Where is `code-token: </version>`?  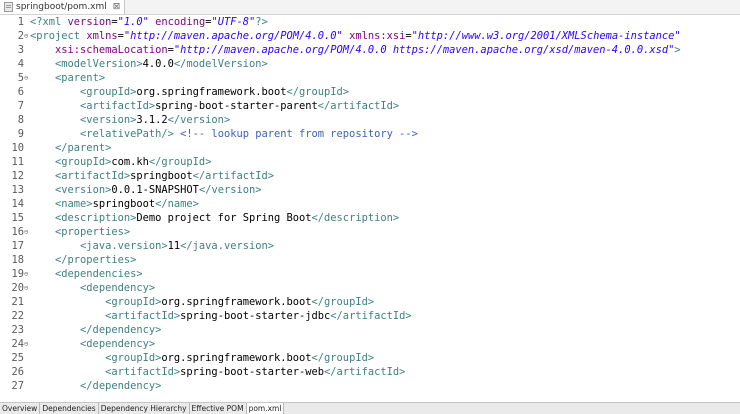
code-token: </version> is located at coordinates (230, 190).